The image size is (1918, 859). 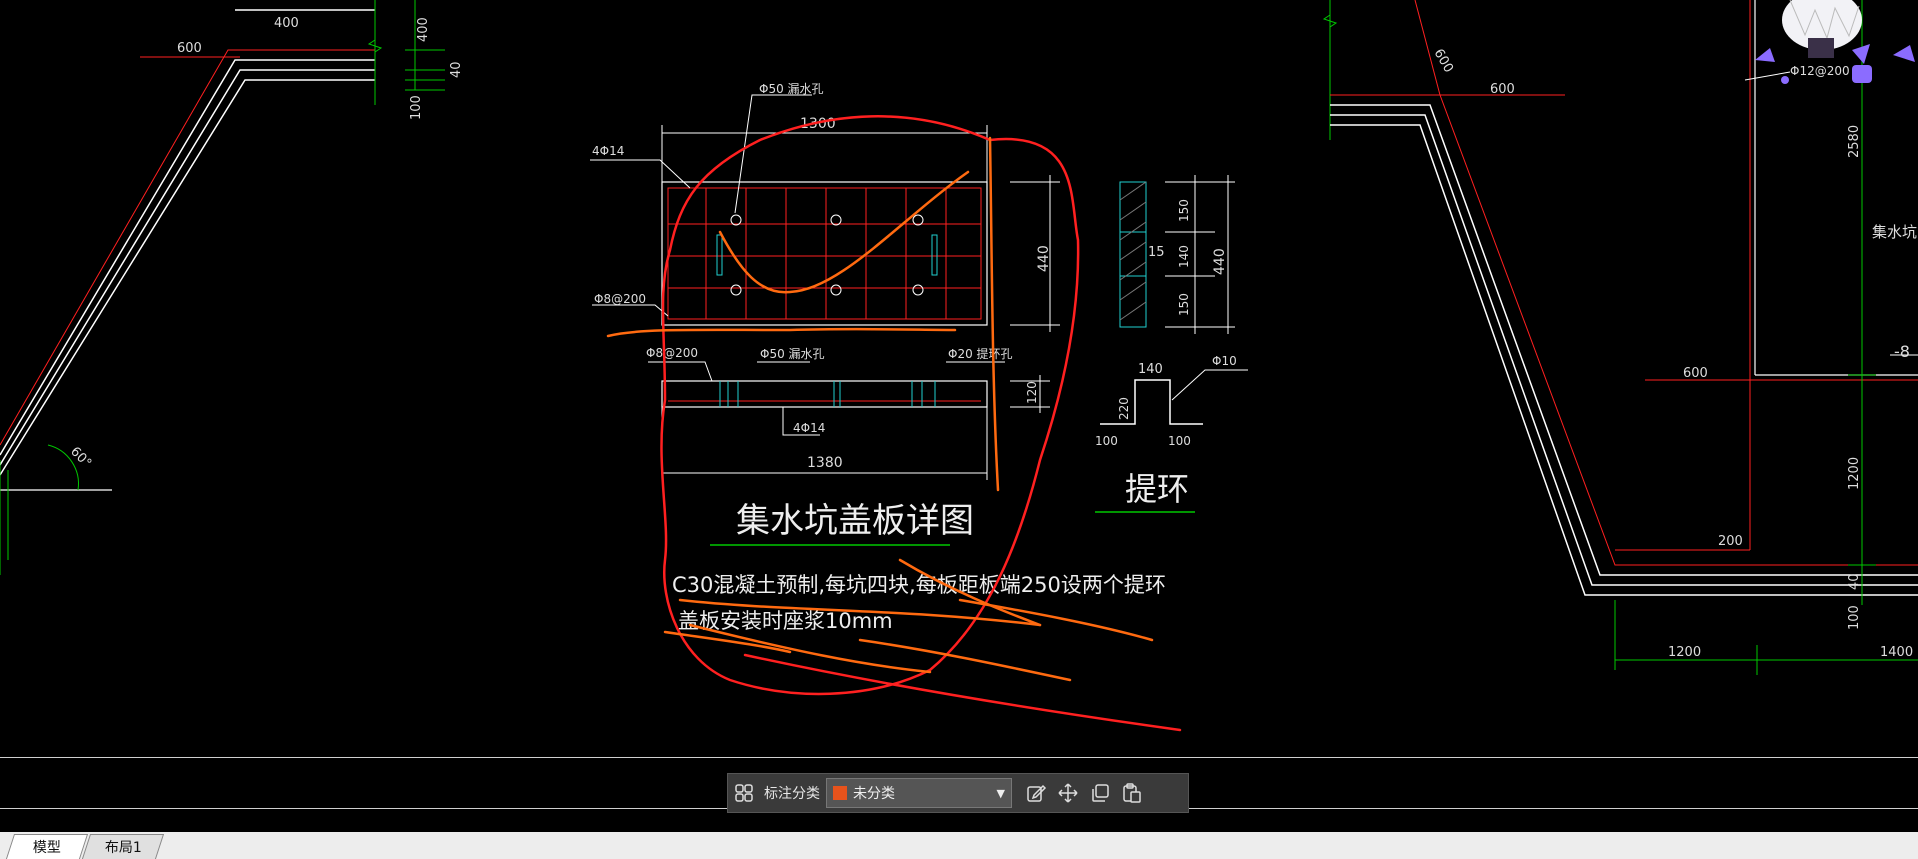 I want to click on dim-1300: 1300, so click(x=818, y=124).